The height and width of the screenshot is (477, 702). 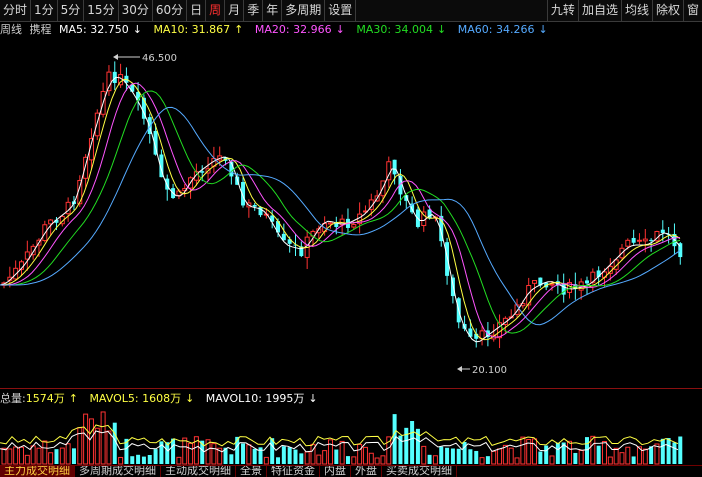 I want to click on volume-info-line: 总量:1574万 ↑ MAVOL5: 1608万 ↓ MAVOL10: 1995万 ↓, so click(x=163, y=399).